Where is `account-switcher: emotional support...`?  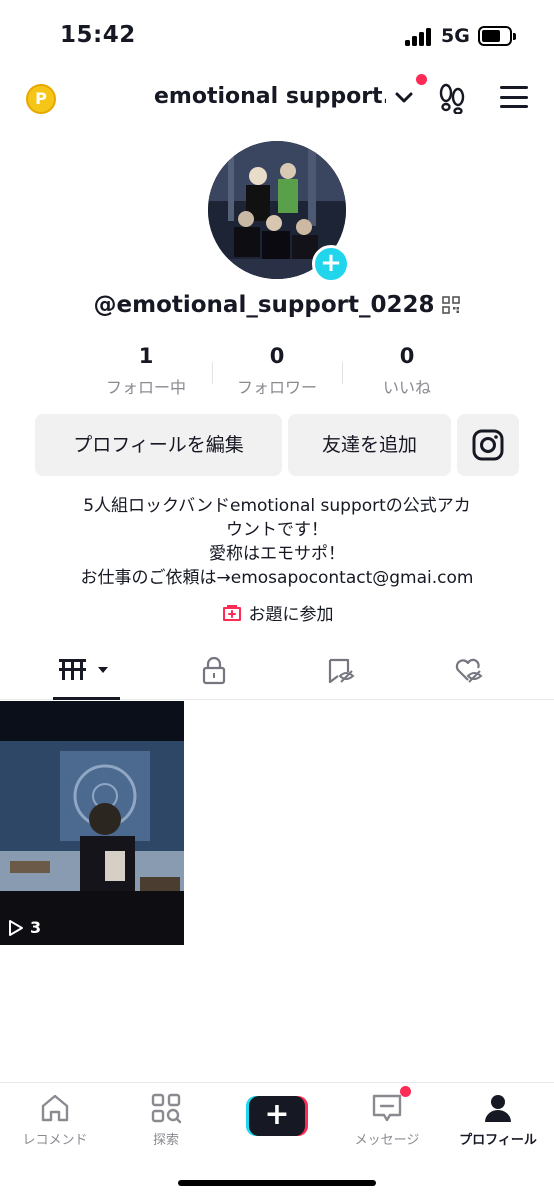 account-switcher: emotional support... is located at coordinates (270, 96).